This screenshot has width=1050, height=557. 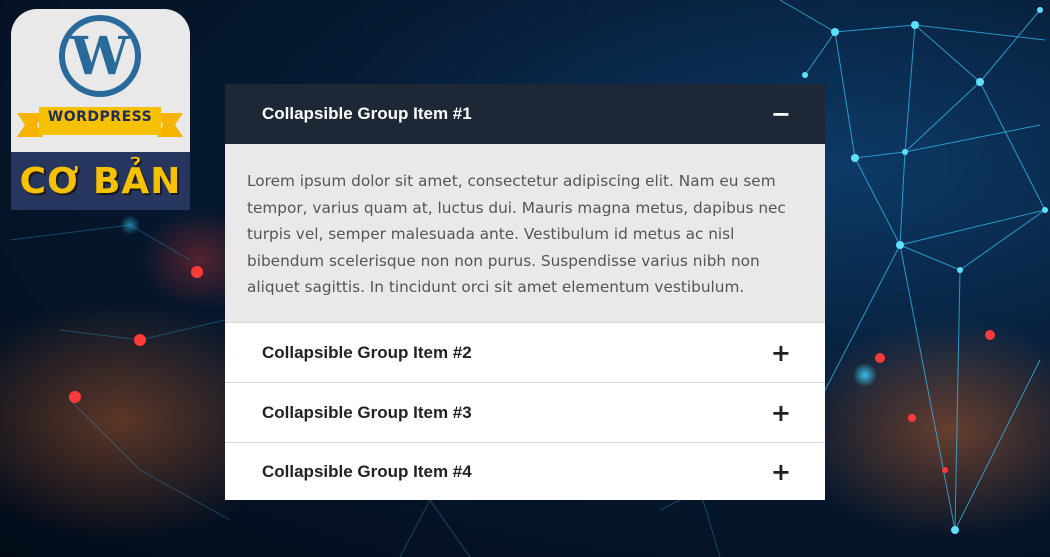 I want to click on logo-subtitle: CƠ BẢN, so click(x=100, y=181).